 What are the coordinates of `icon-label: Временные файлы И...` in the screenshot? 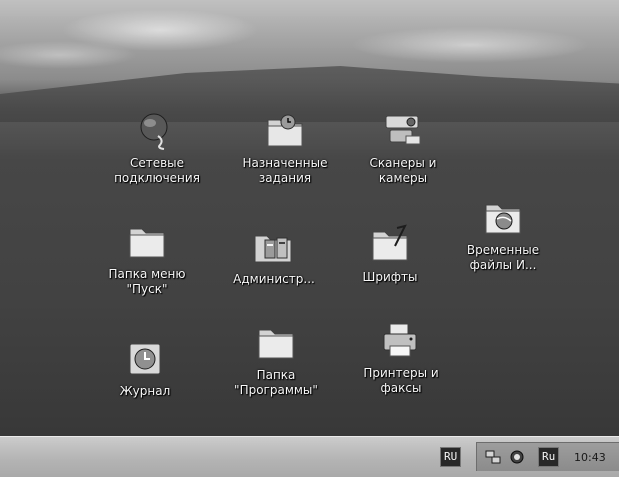 It's located at (503, 257).